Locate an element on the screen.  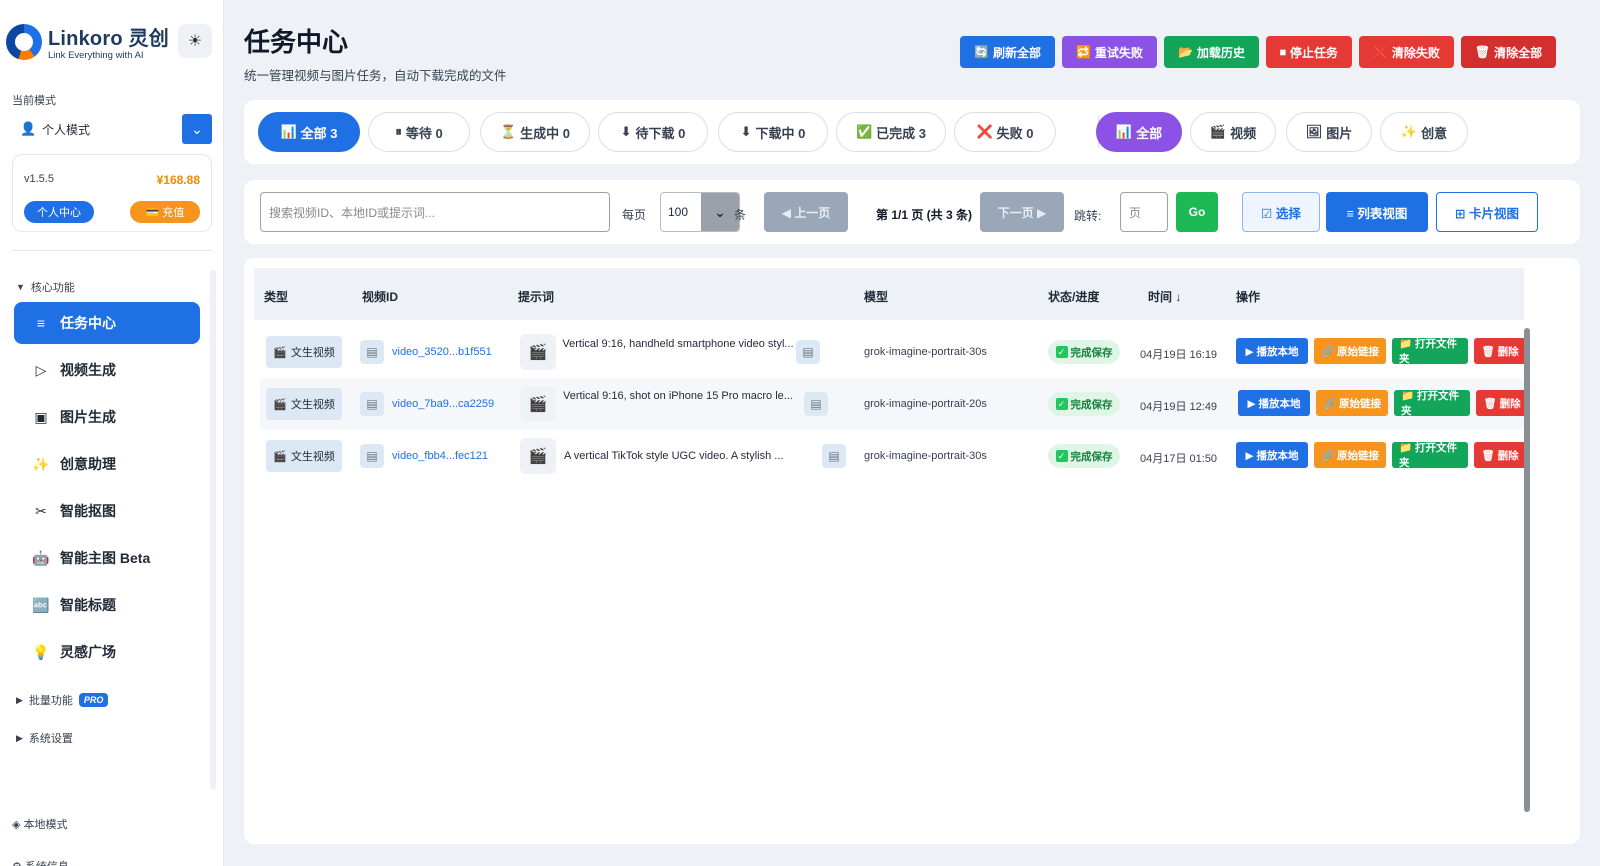
filter-status-waiting: ⏸ 等待 0 is located at coordinates (419, 132).